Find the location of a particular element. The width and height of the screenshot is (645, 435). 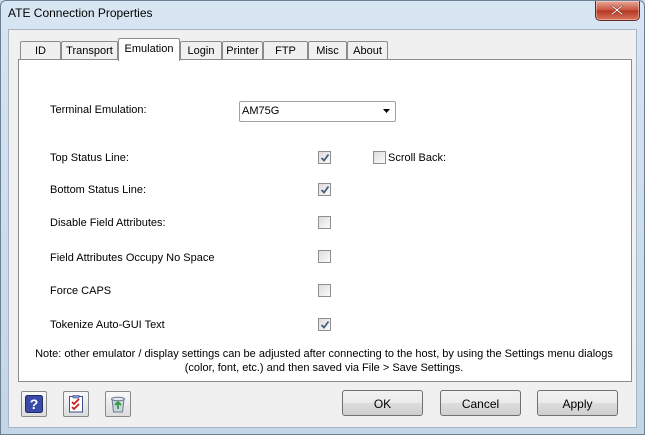

tab-misc: Misc is located at coordinates (327, 50).